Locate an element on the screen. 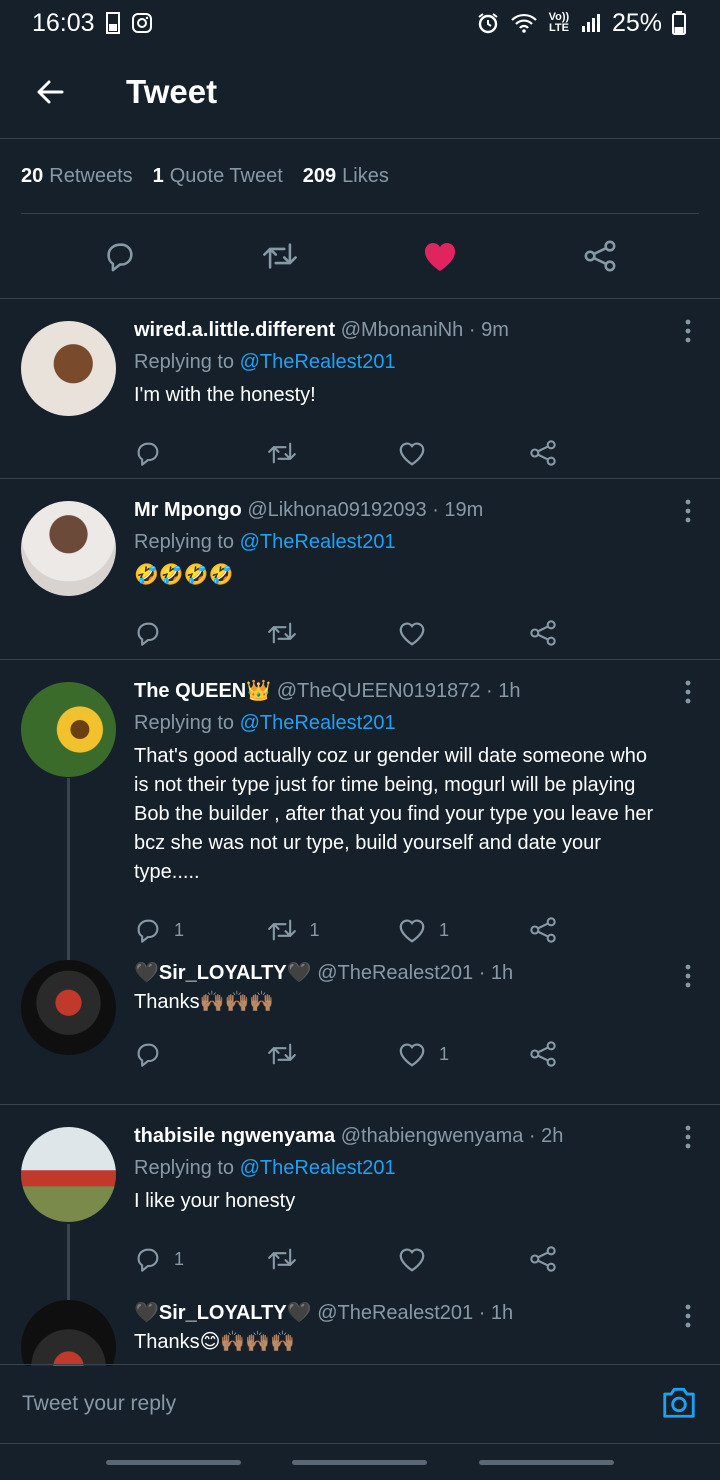 The image size is (720, 1480). likes-stat: 209 Likes is located at coordinates (346, 176).